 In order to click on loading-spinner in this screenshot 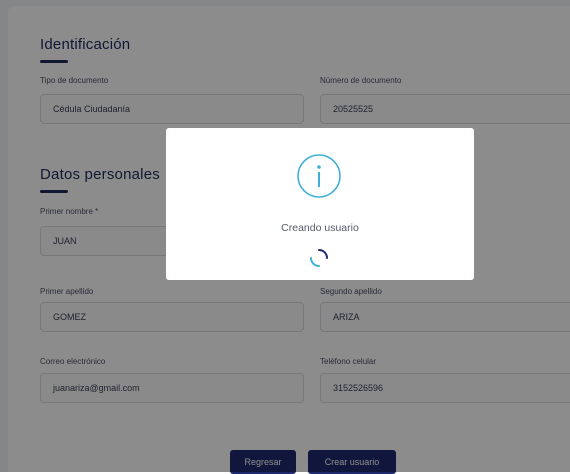, I will do `click(319, 258)`.